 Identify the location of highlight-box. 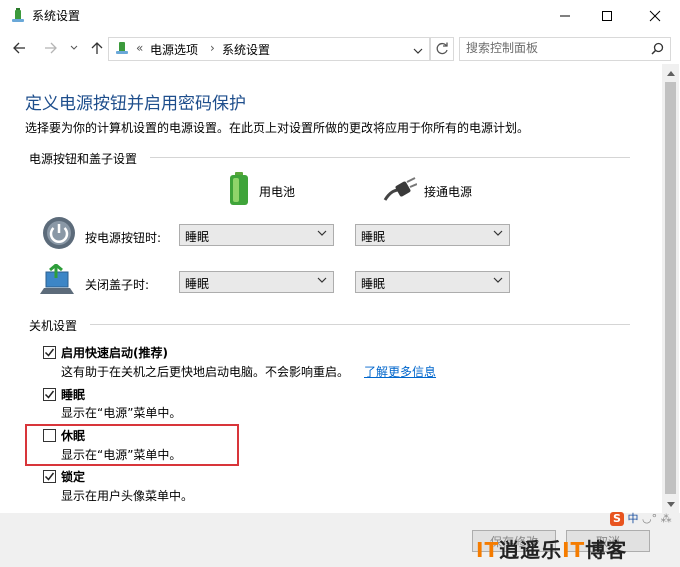
(132, 445).